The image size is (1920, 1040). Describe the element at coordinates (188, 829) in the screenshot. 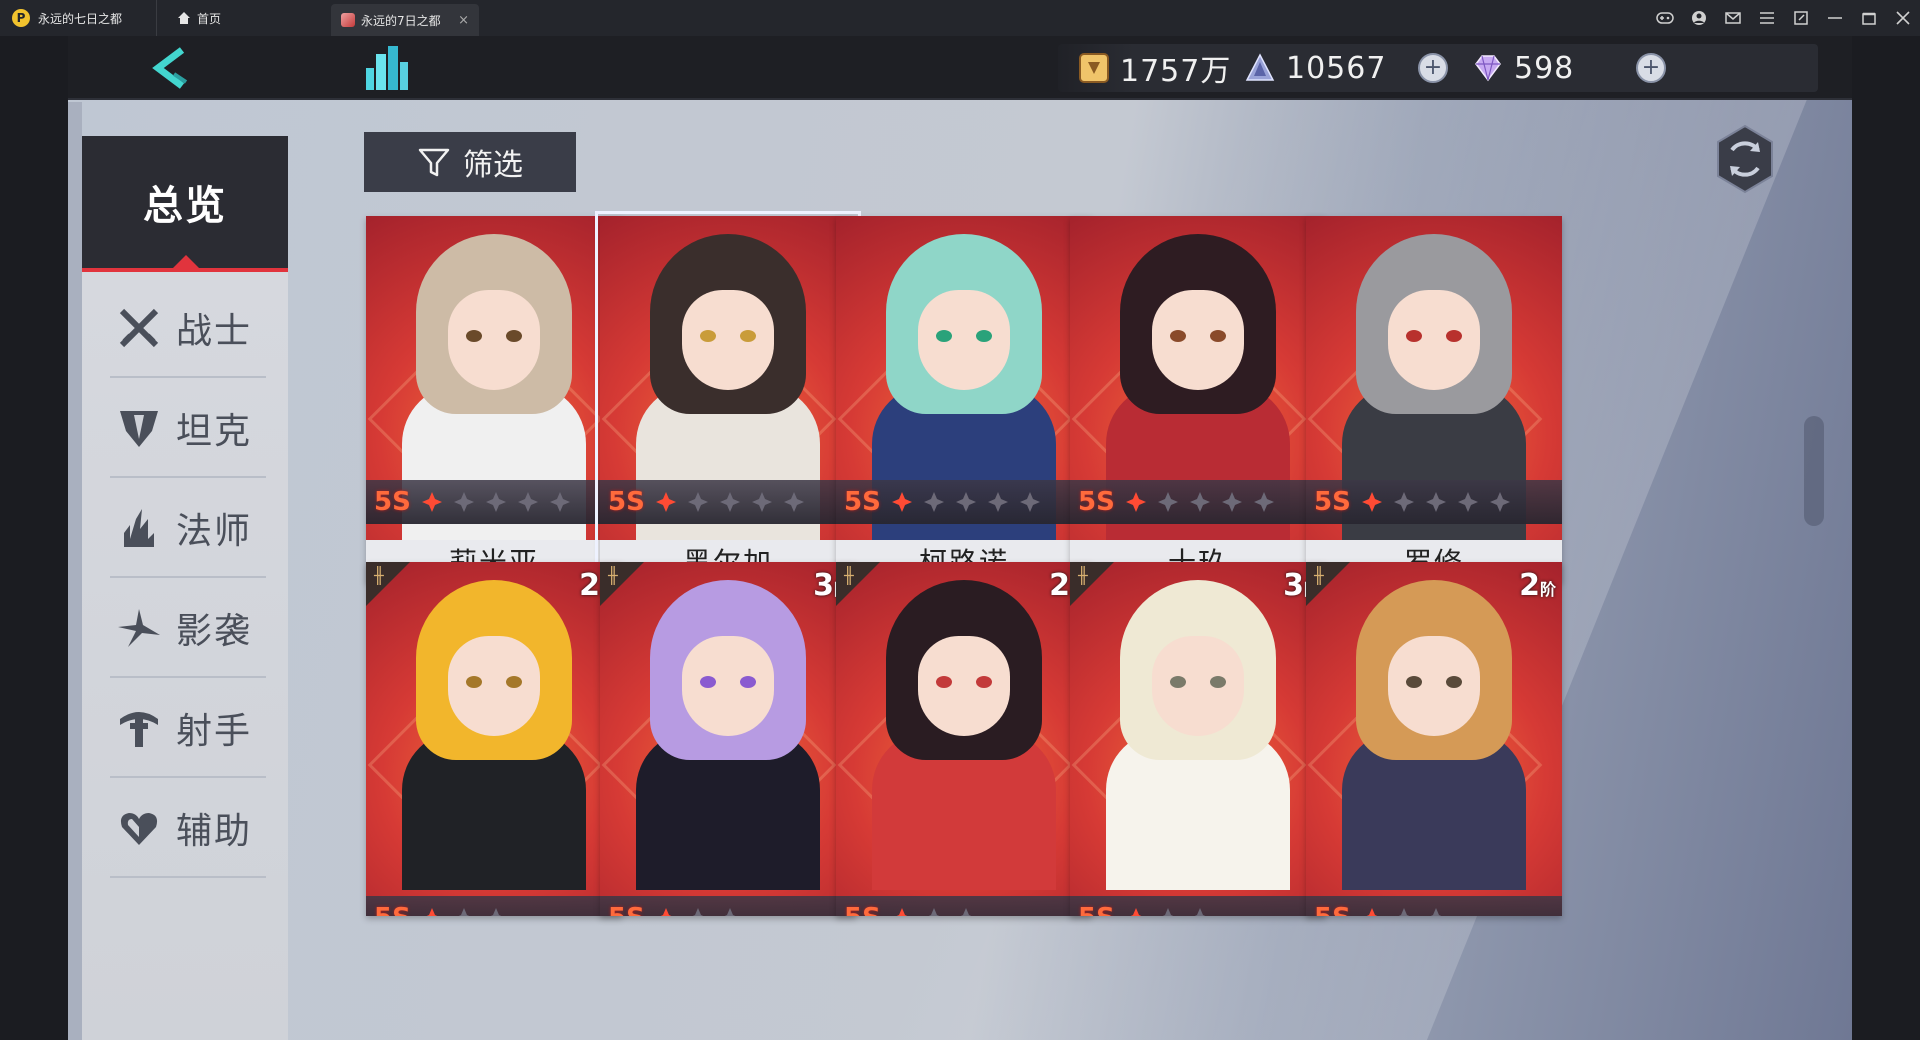

I see `sidebar-item-support: 辅助` at that location.